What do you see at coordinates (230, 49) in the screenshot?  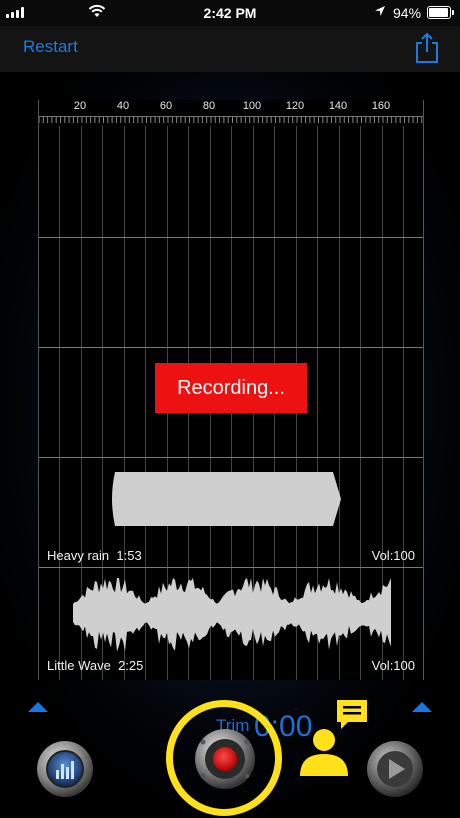 I see `navigation-bar: Restart` at bounding box center [230, 49].